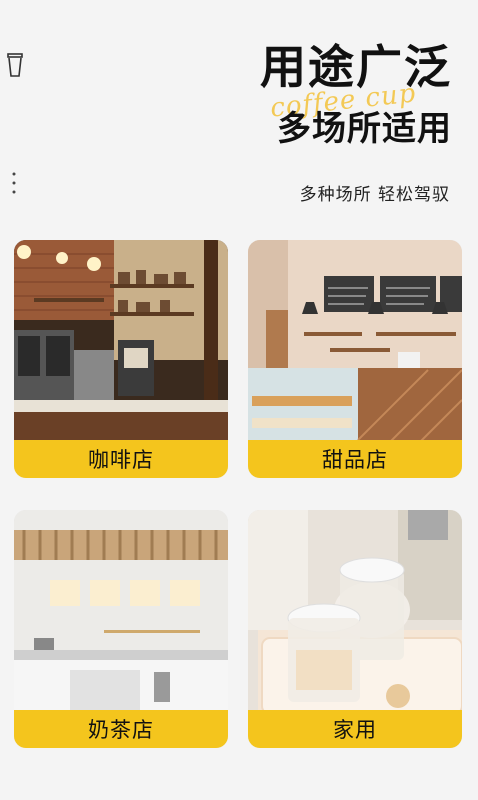 Image resolution: width=478 pixels, height=800 pixels. Describe the element at coordinates (15, 65) in the screenshot. I see `cup-outline-icon` at that location.